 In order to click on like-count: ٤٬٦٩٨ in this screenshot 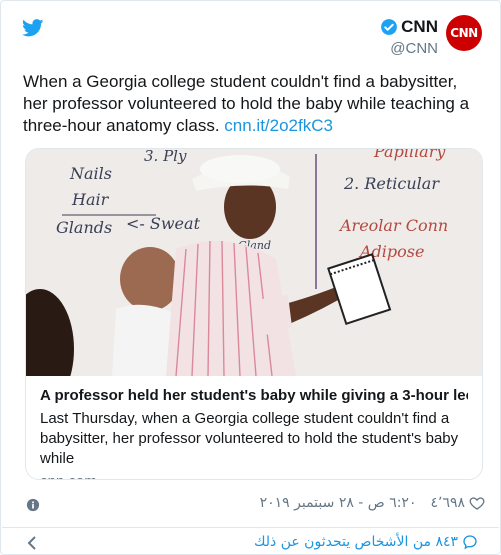, I will do `click(447, 503)`.